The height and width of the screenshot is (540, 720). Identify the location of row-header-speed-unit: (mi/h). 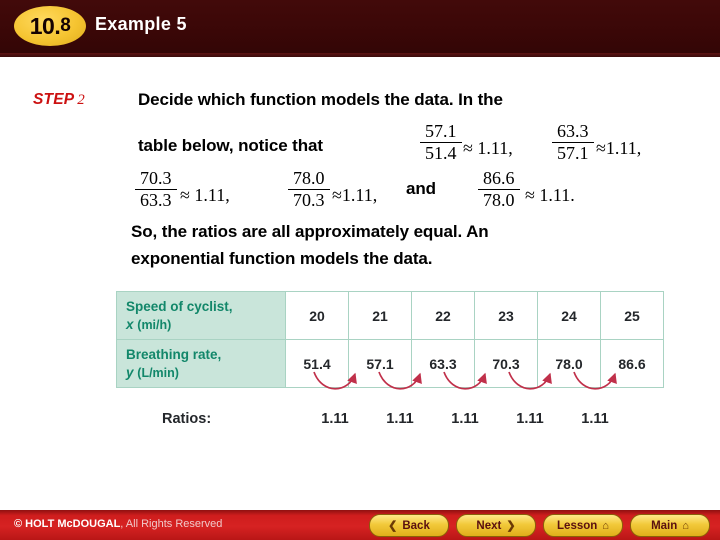
(154, 324).